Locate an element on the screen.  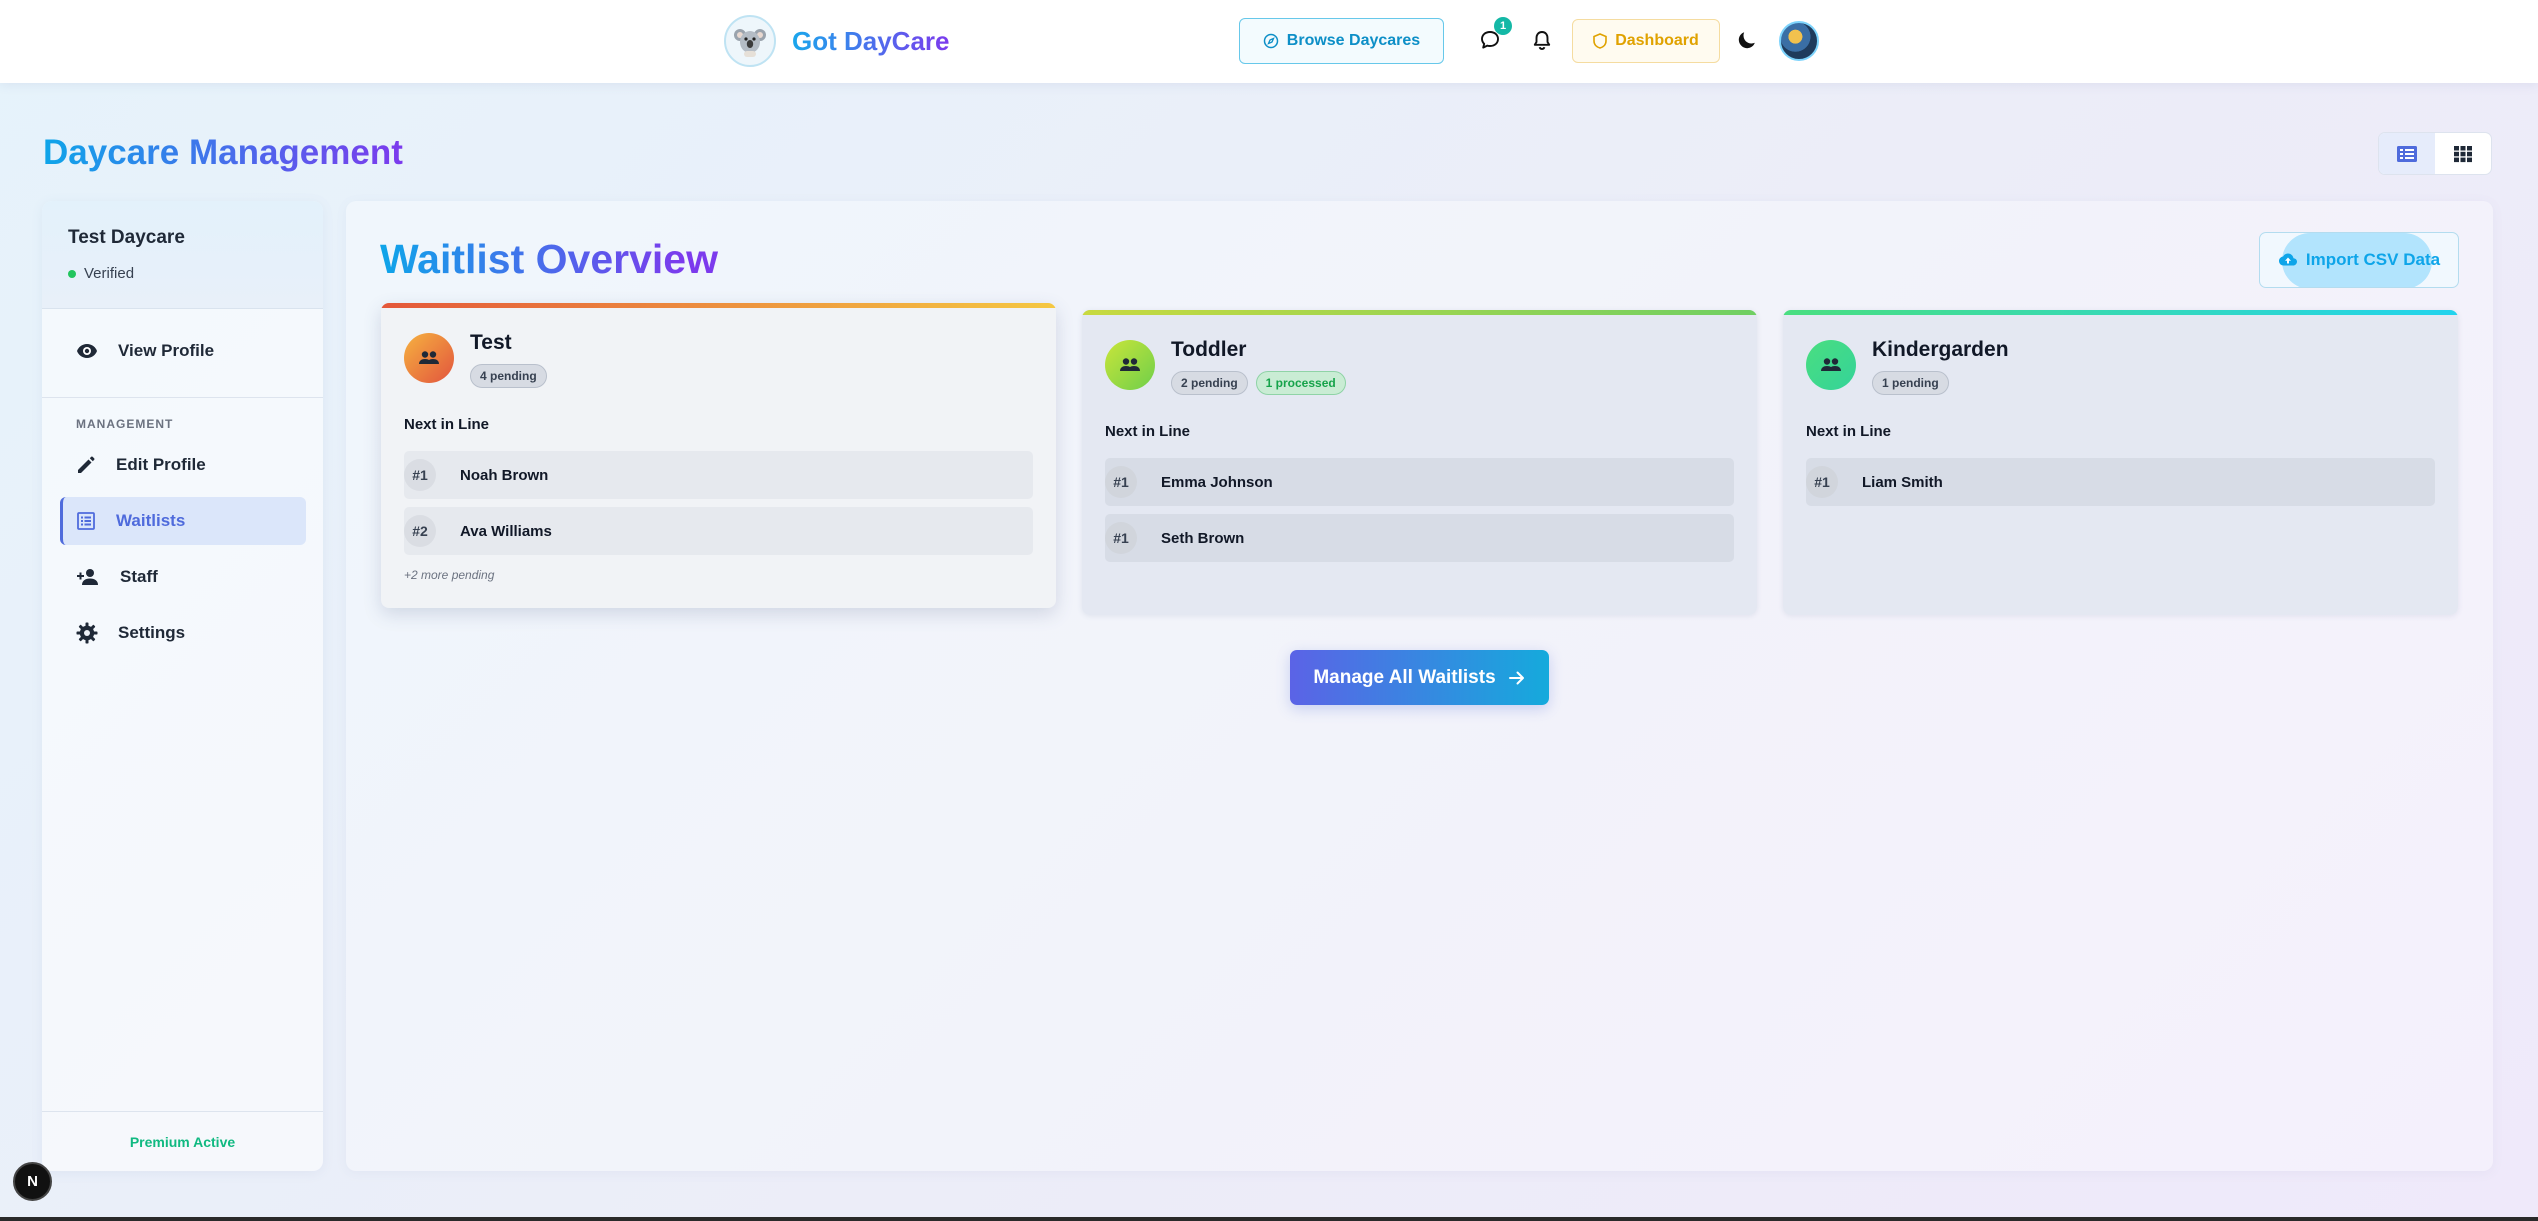
manage-all-waitlists-label: Manage All Waitlists is located at coordinates (1404, 677).